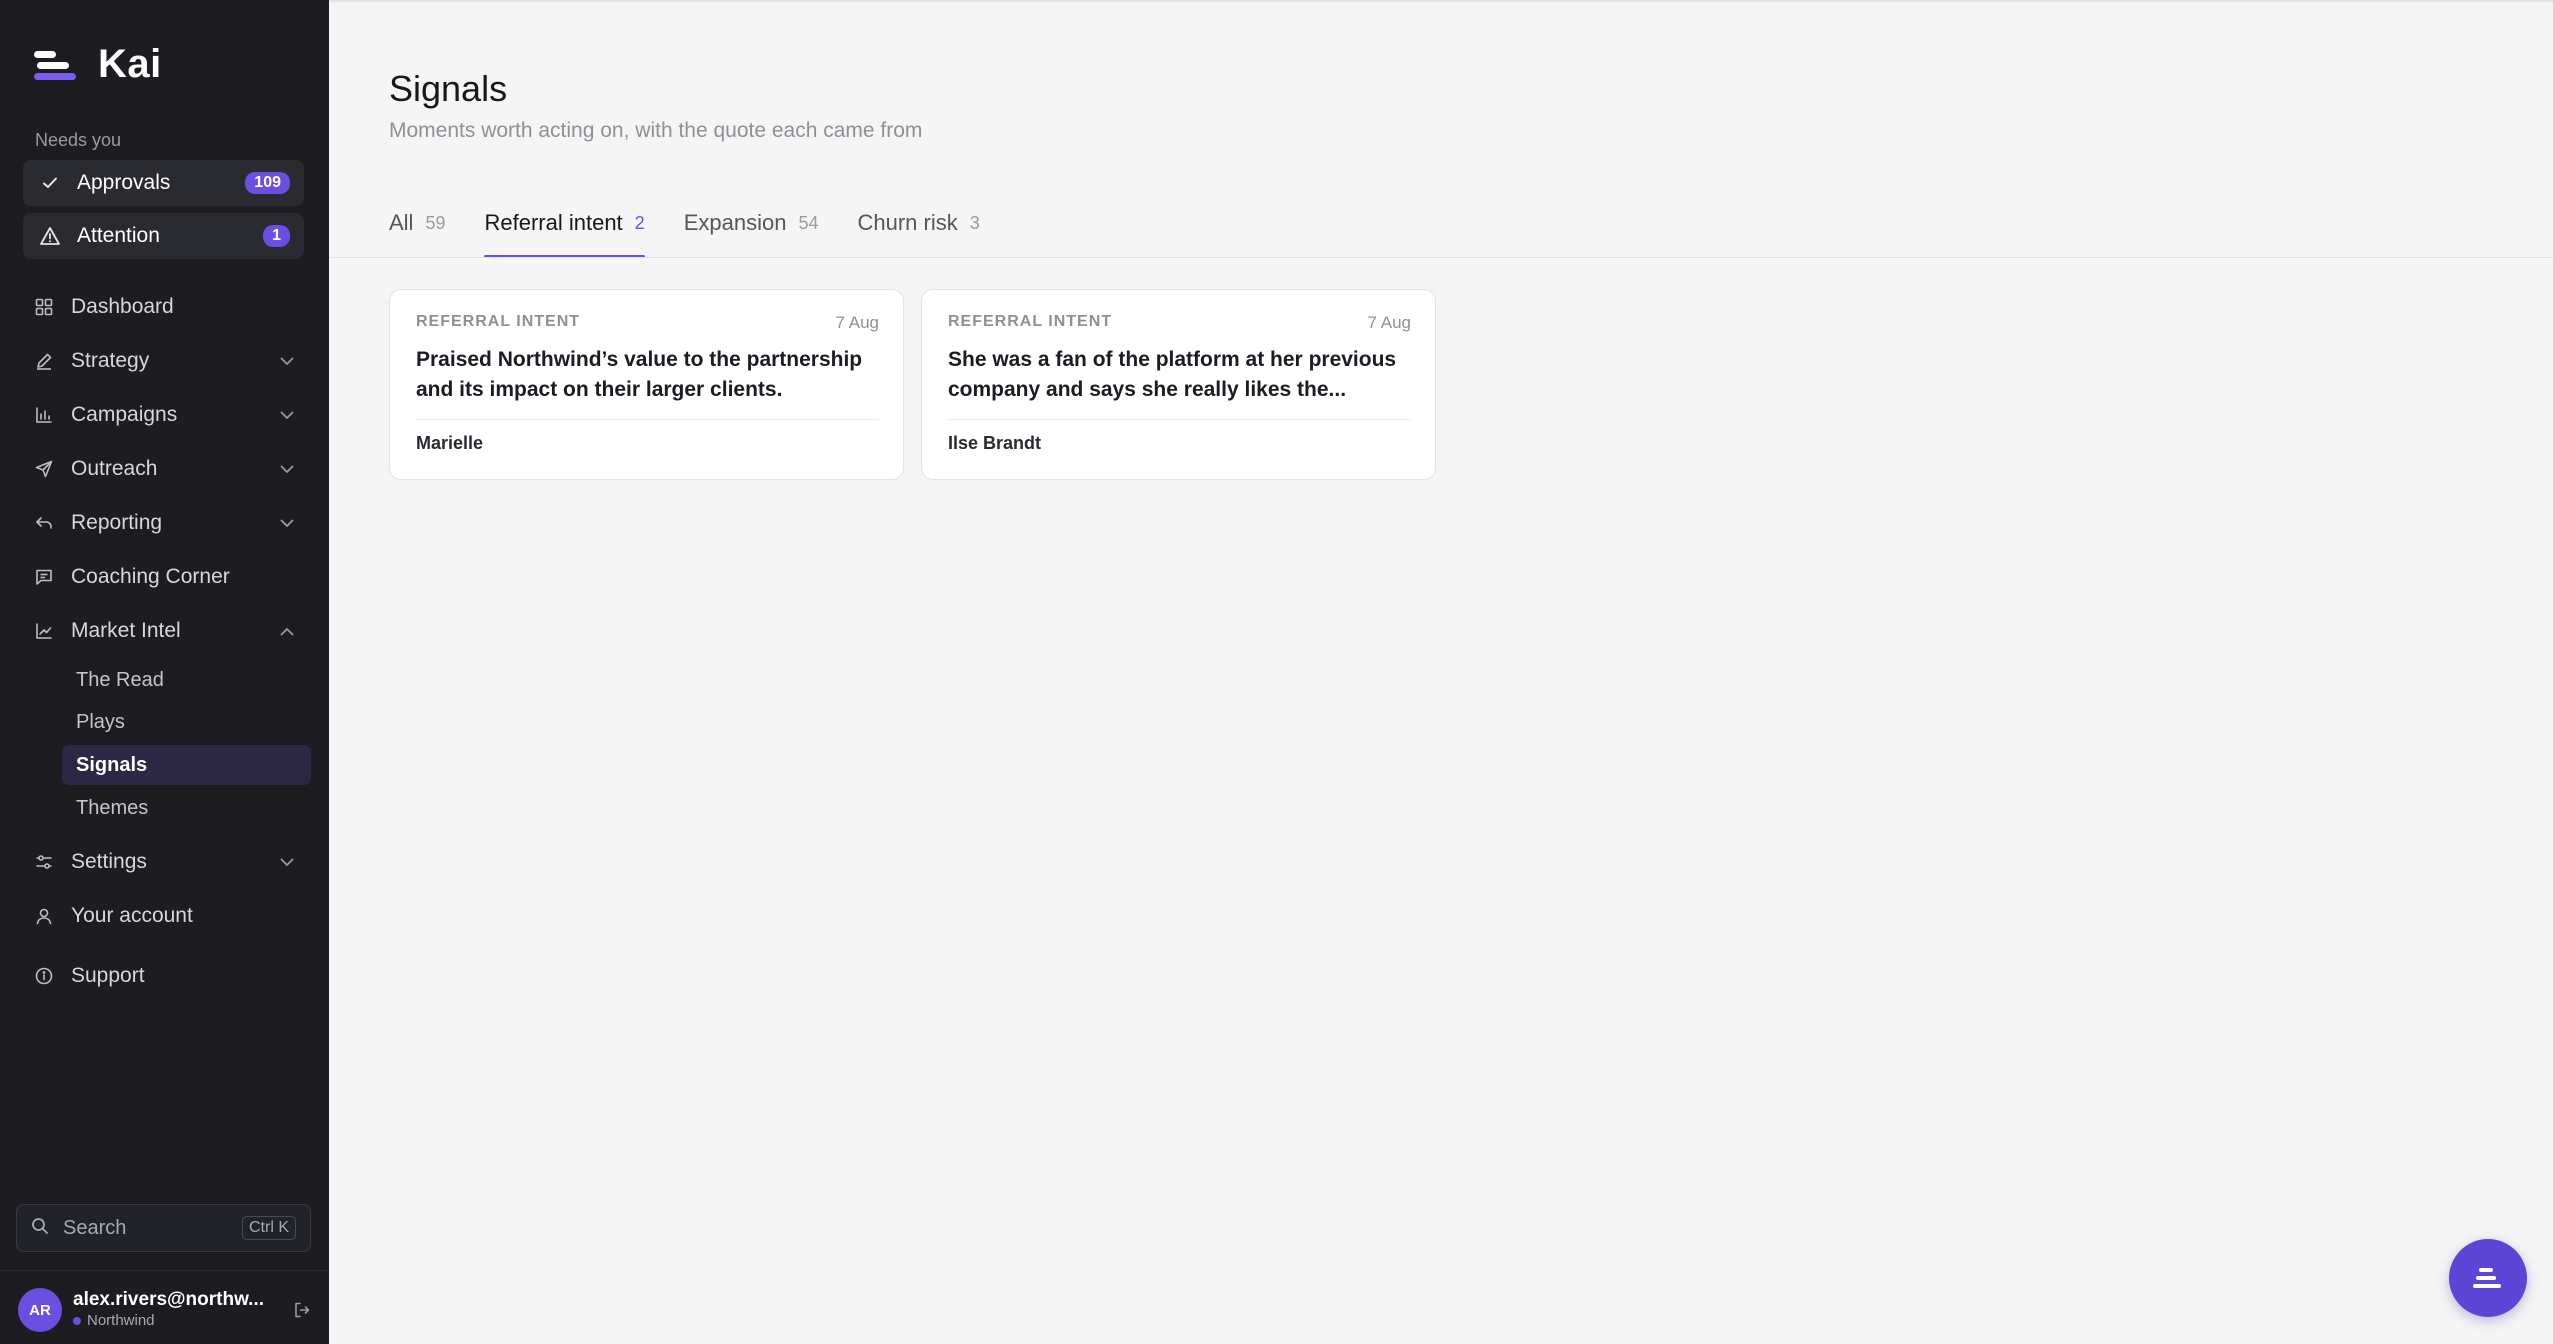 The image size is (2553, 1344). What do you see at coordinates (164, 361) in the screenshot?
I see `nav-strategy: Strategy` at bounding box center [164, 361].